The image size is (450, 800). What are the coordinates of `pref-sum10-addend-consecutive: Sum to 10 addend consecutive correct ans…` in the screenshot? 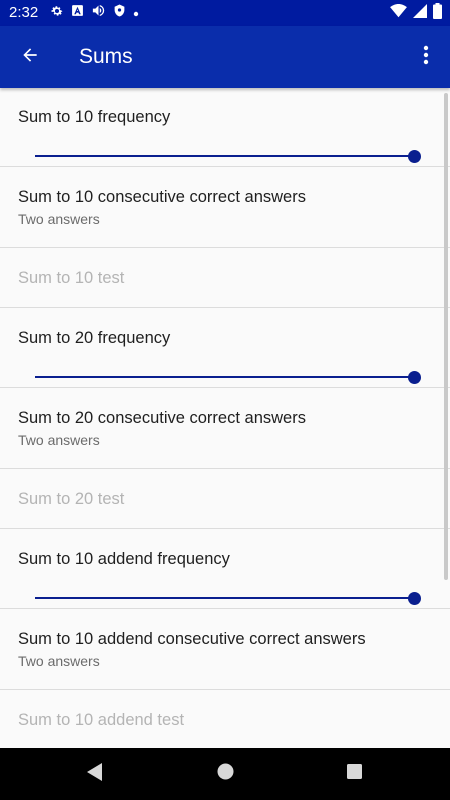 It's located at (225, 649).